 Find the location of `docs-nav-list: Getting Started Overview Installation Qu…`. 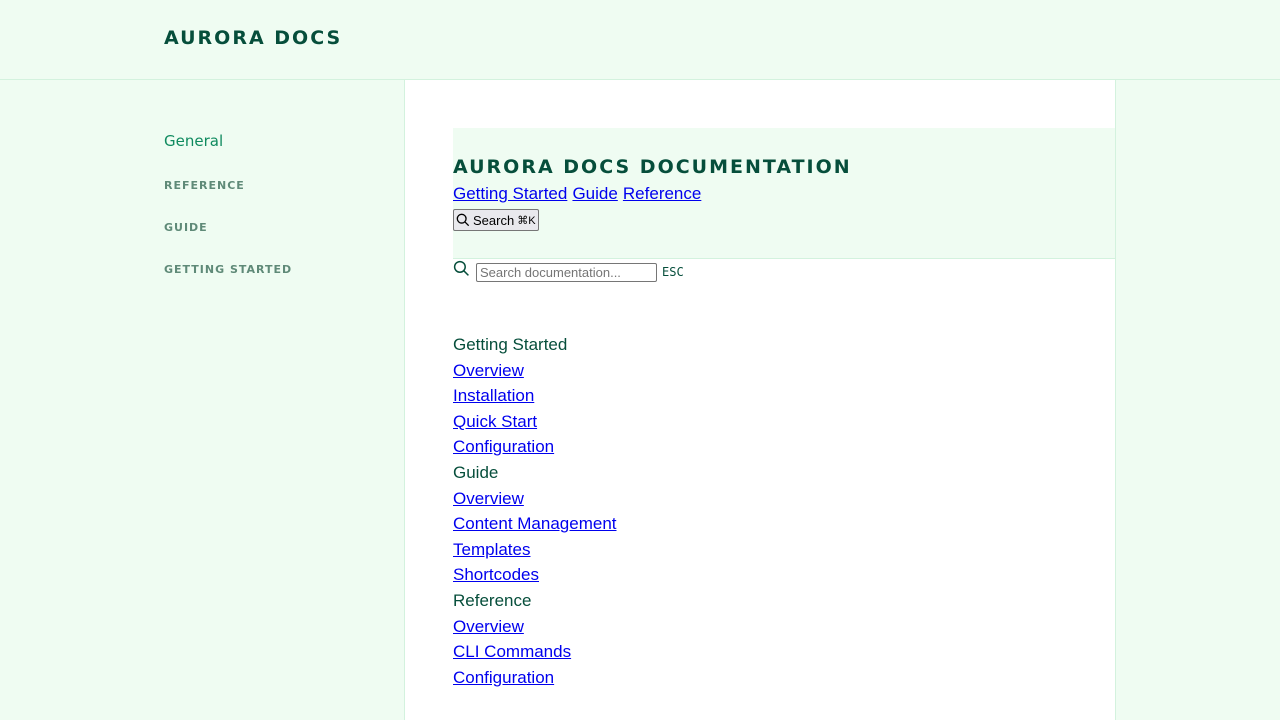

docs-nav-list: Getting Started Overview Installation Qu… is located at coordinates (535, 511).